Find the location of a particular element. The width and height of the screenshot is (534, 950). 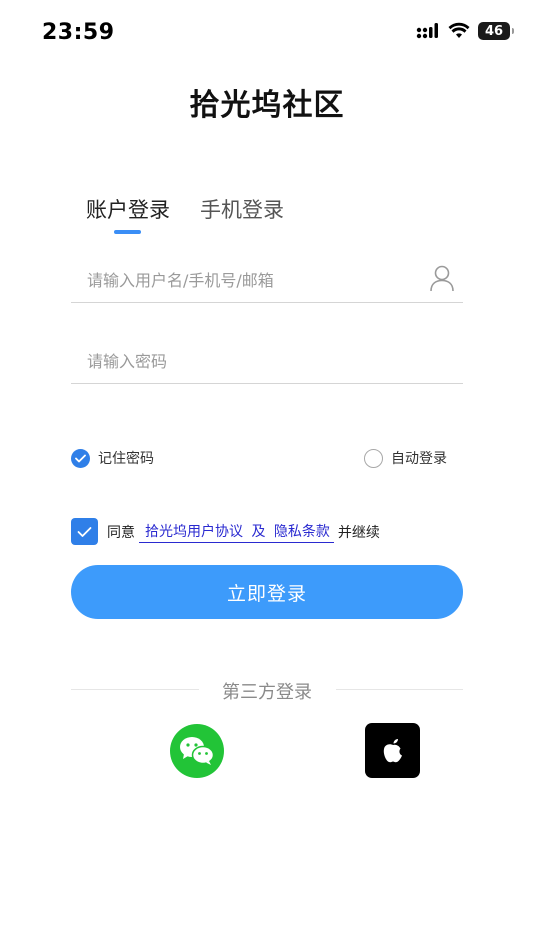

agreement-checkbox is located at coordinates (84, 531).